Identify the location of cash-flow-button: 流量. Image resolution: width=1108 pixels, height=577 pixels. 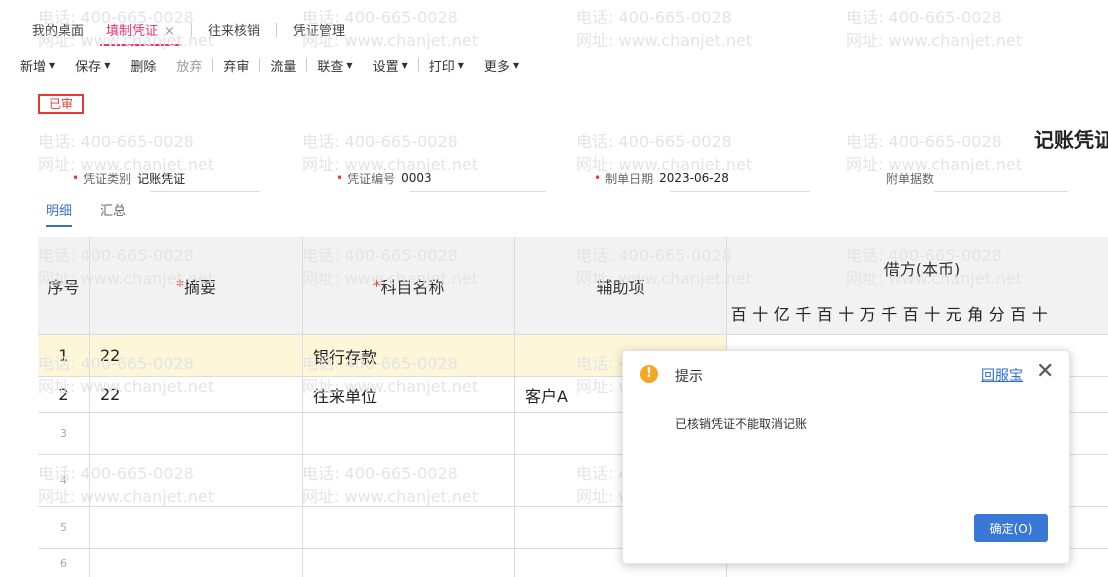
(283, 65).